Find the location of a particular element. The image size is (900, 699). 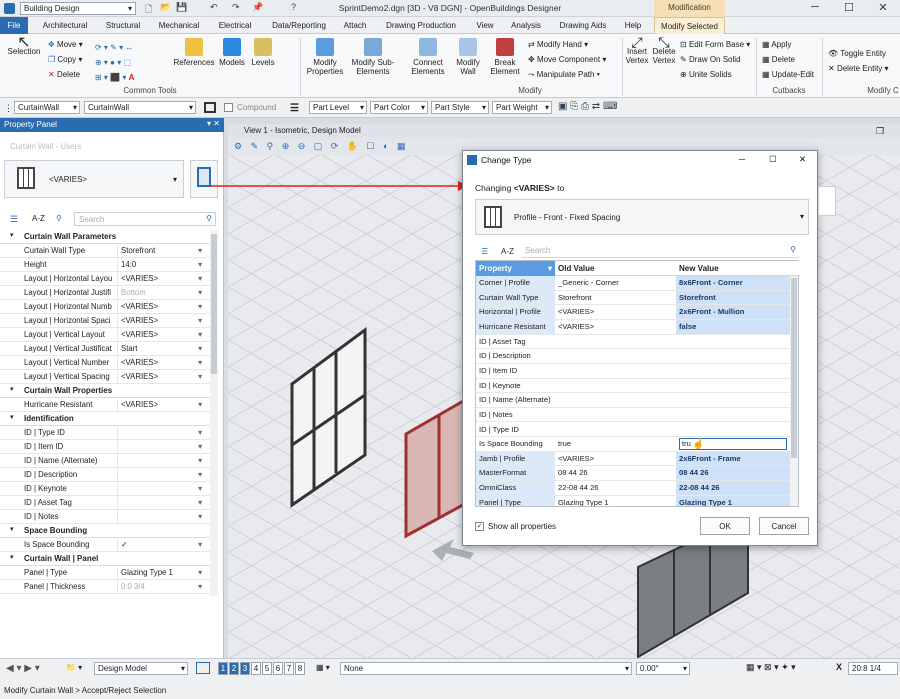

delete-vertex-button: ⤡ Delete Vertex is located at coordinates (664, 50).